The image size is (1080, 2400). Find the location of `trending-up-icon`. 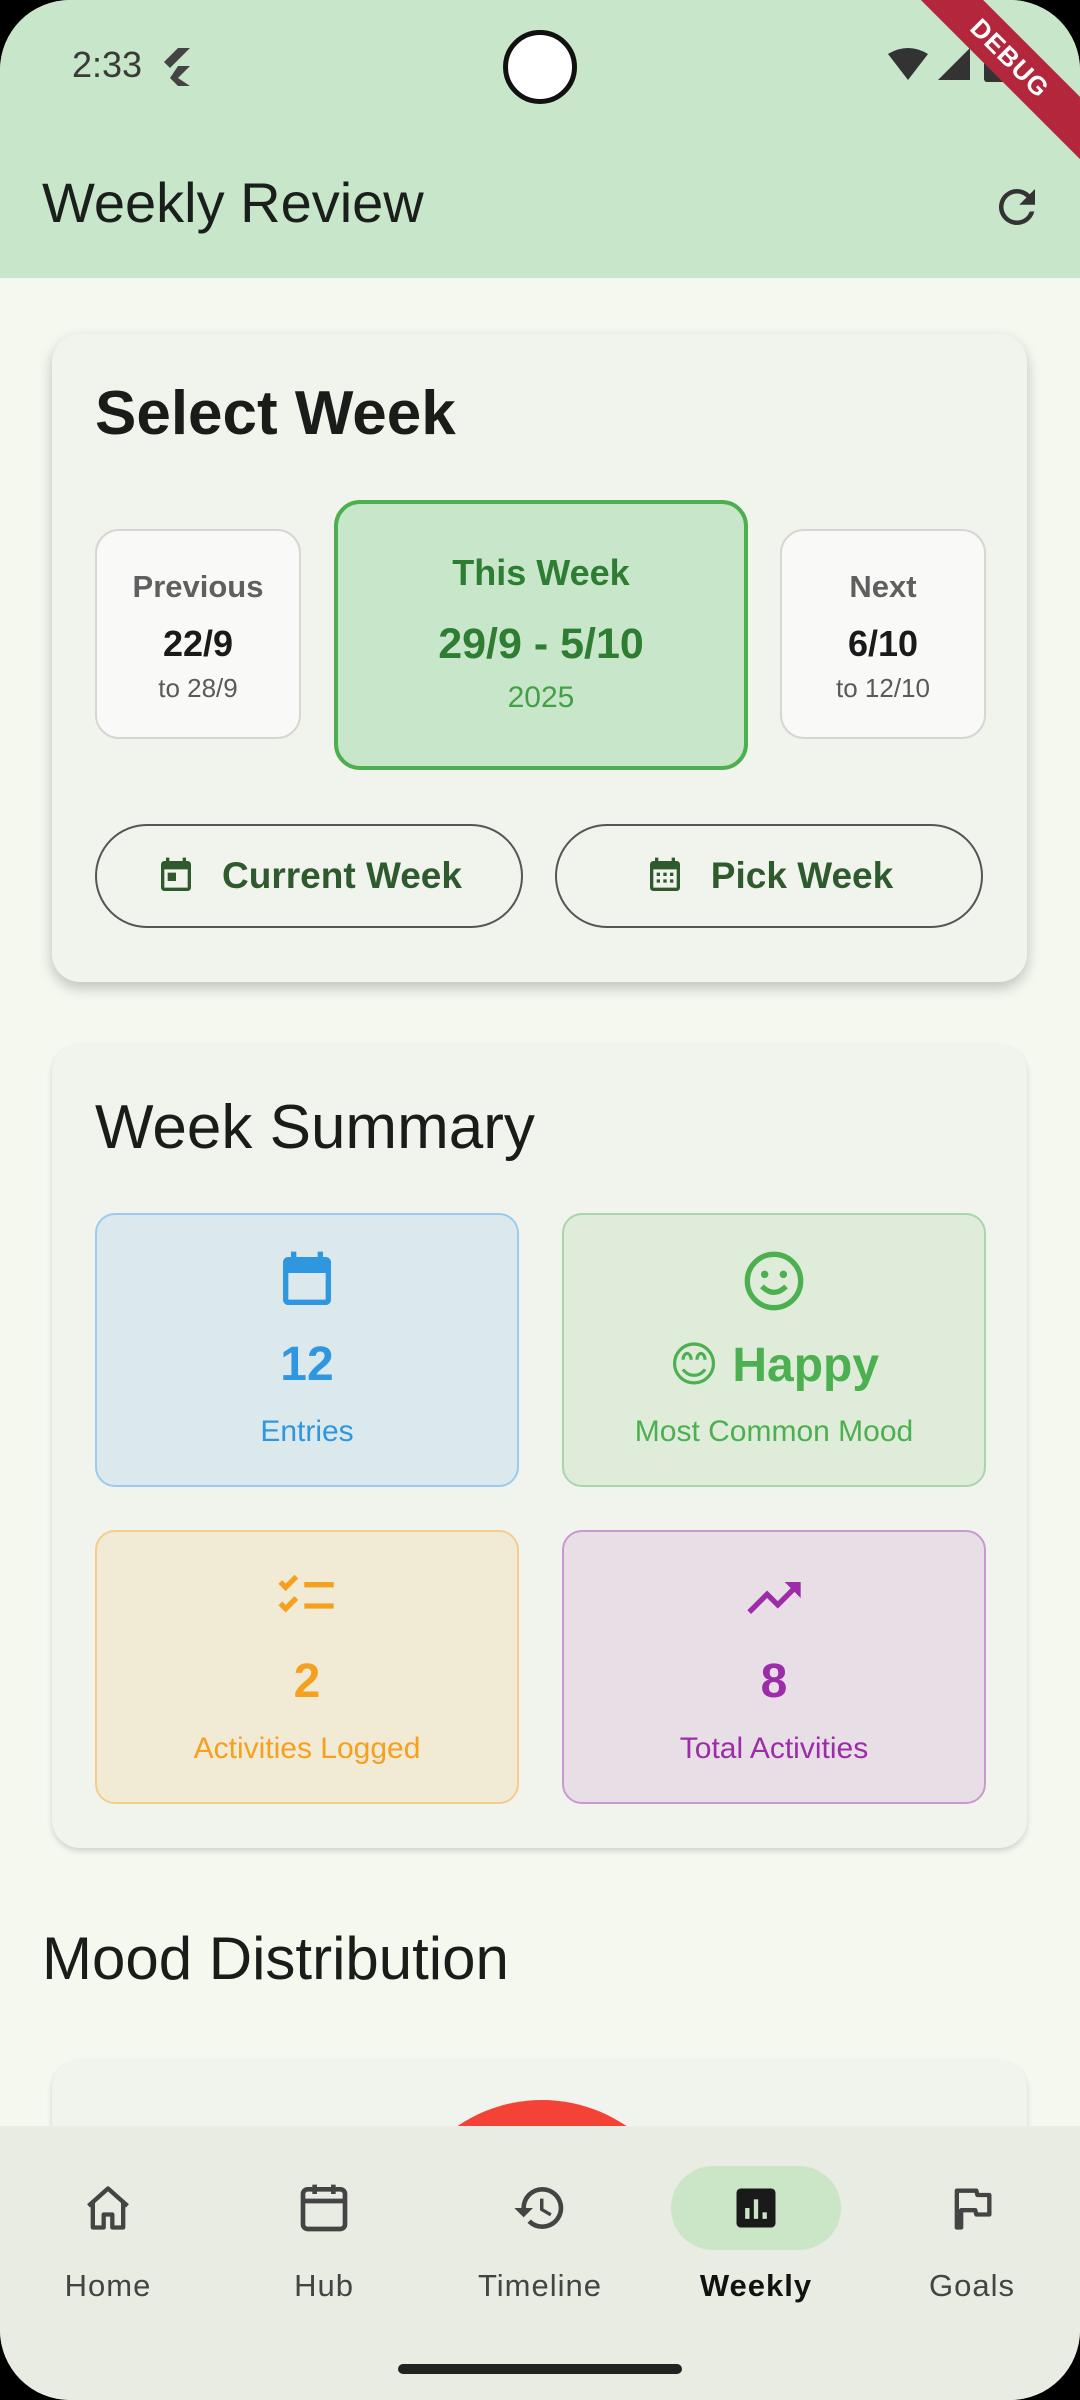

trending-up-icon is located at coordinates (774, 1598).